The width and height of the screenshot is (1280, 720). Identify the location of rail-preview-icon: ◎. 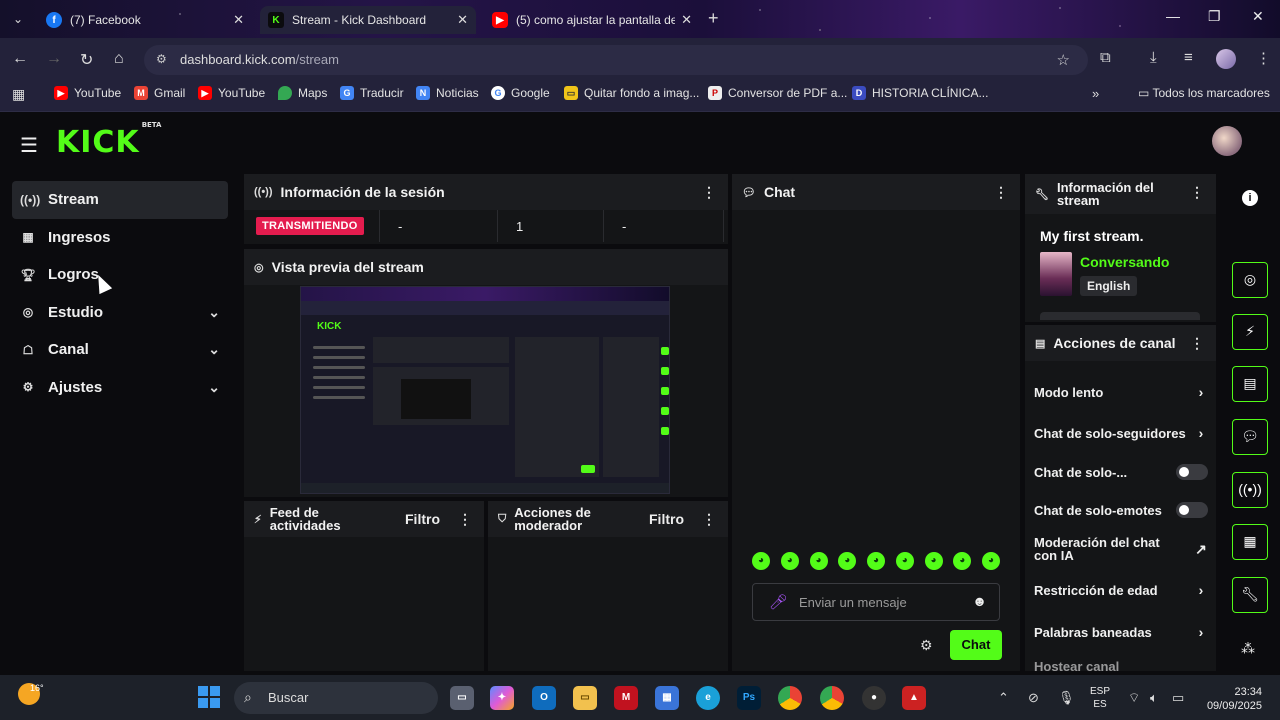
(1250, 280).